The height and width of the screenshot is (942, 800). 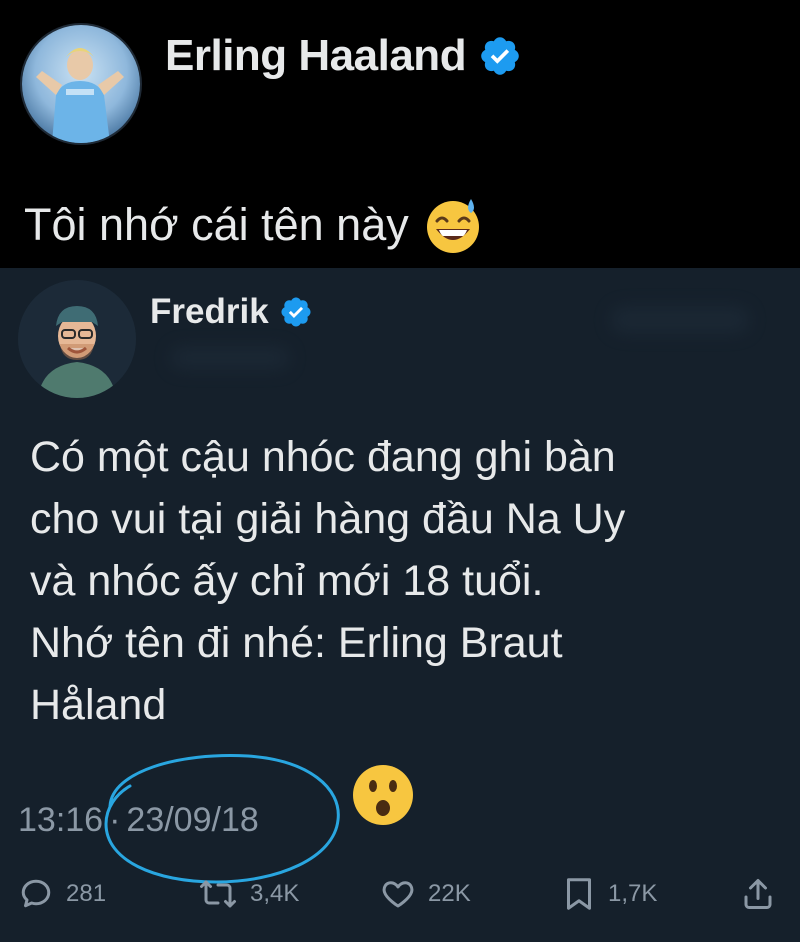 What do you see at coordinates (218, 894) in the screenshot?
I see `retweet-icon` at bounding box center [218, 894].